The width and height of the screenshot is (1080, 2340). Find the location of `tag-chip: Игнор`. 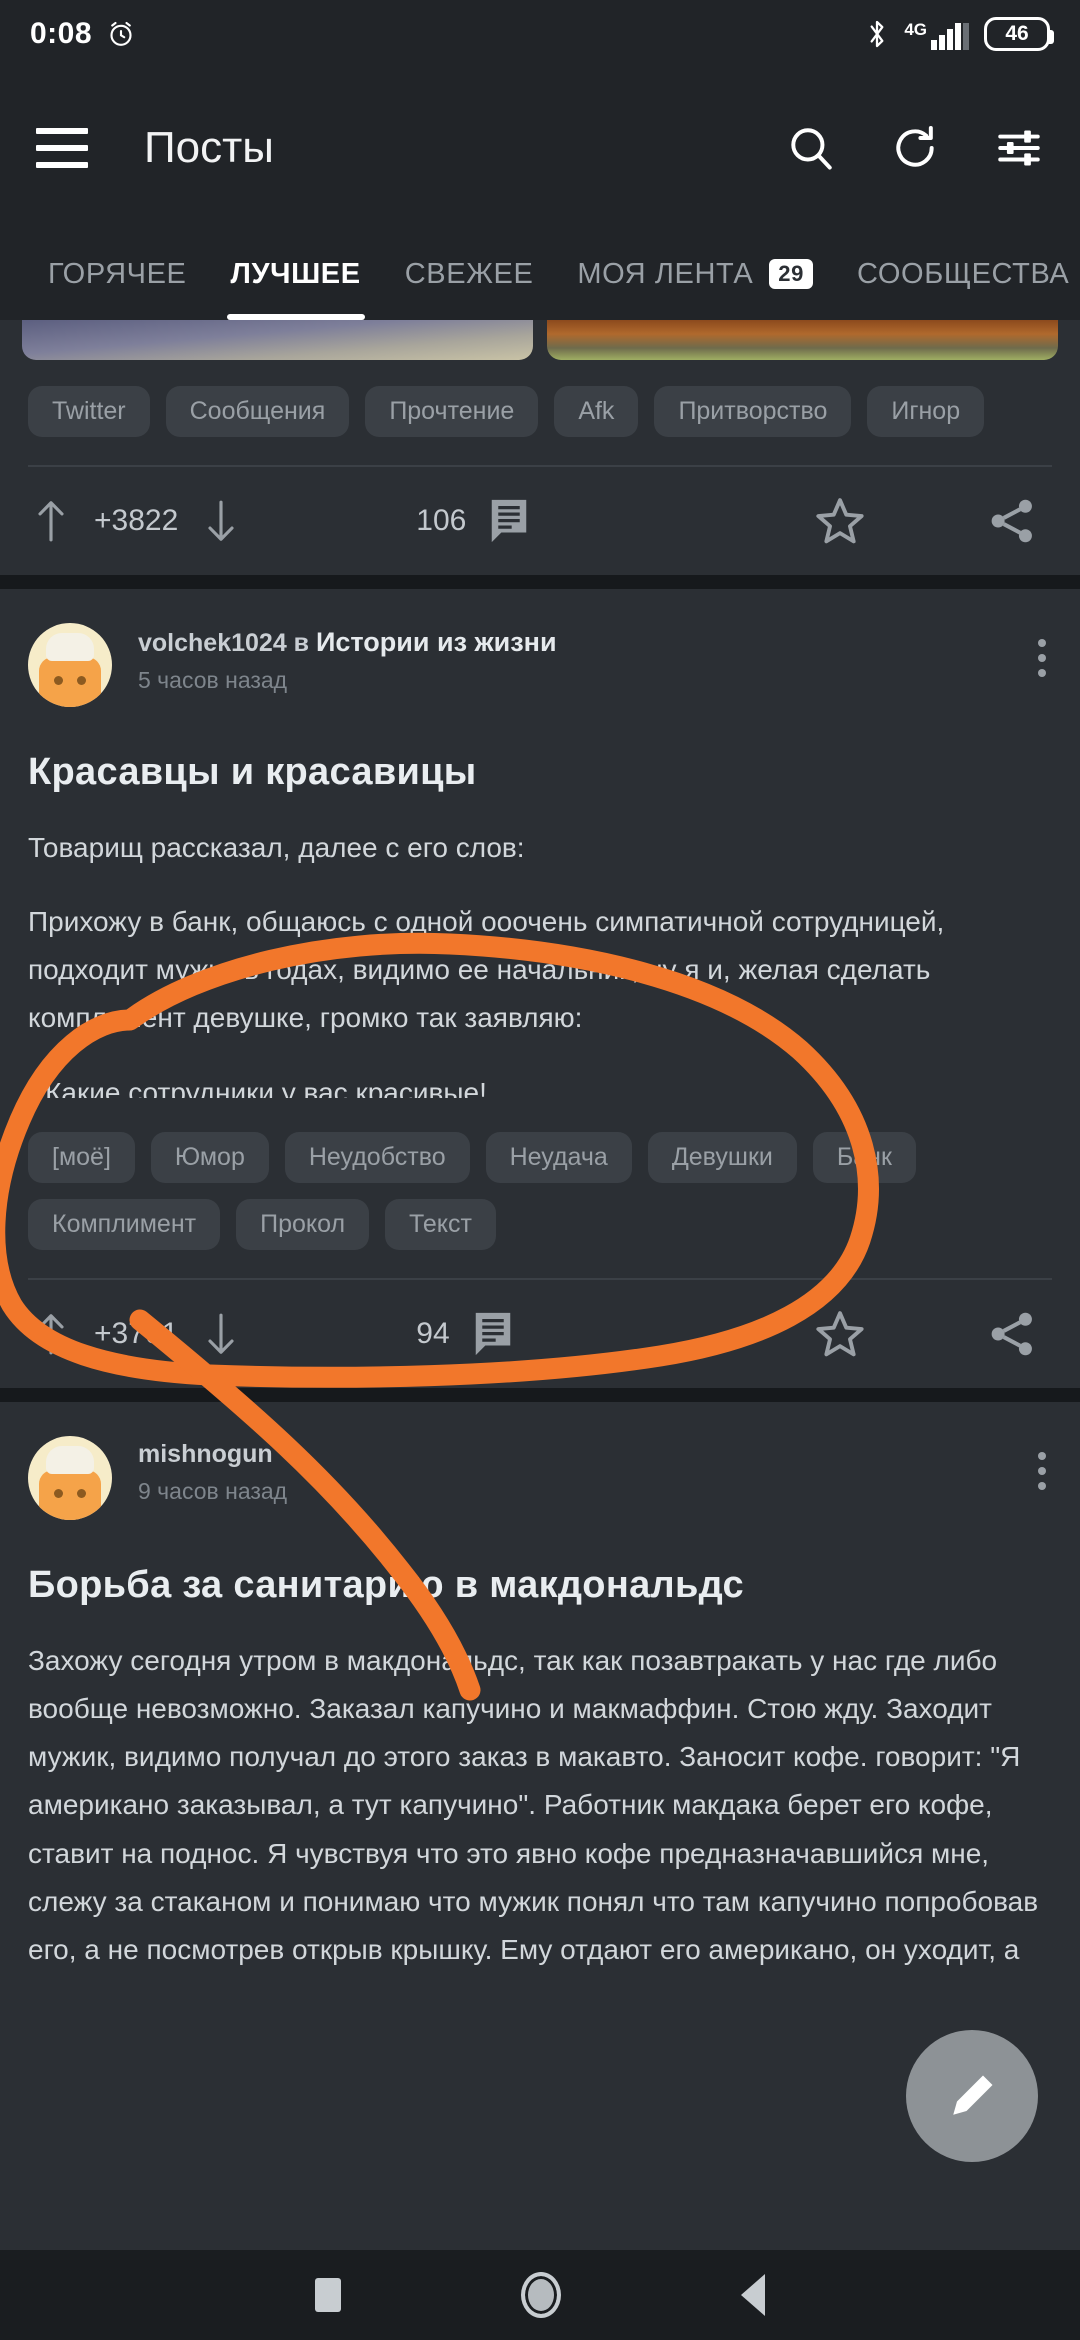

tag-chip: Игнор is located at coordinates (926, 411).